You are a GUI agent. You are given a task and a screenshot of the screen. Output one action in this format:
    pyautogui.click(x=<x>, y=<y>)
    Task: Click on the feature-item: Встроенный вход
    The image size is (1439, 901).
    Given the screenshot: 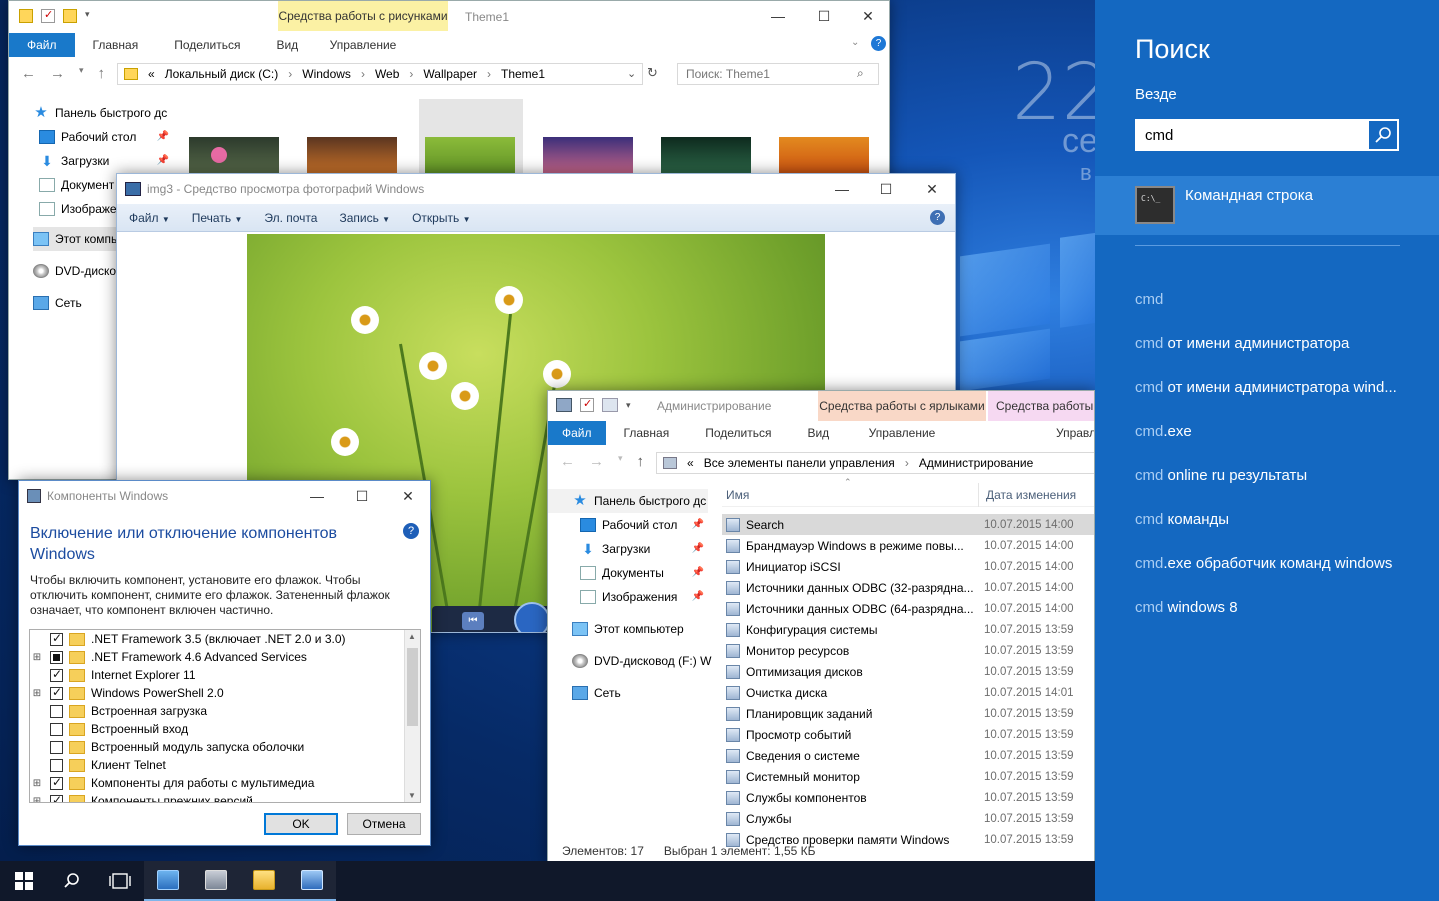 What is the action you would take?
    pyautogui.click(x=225, y=729)
    